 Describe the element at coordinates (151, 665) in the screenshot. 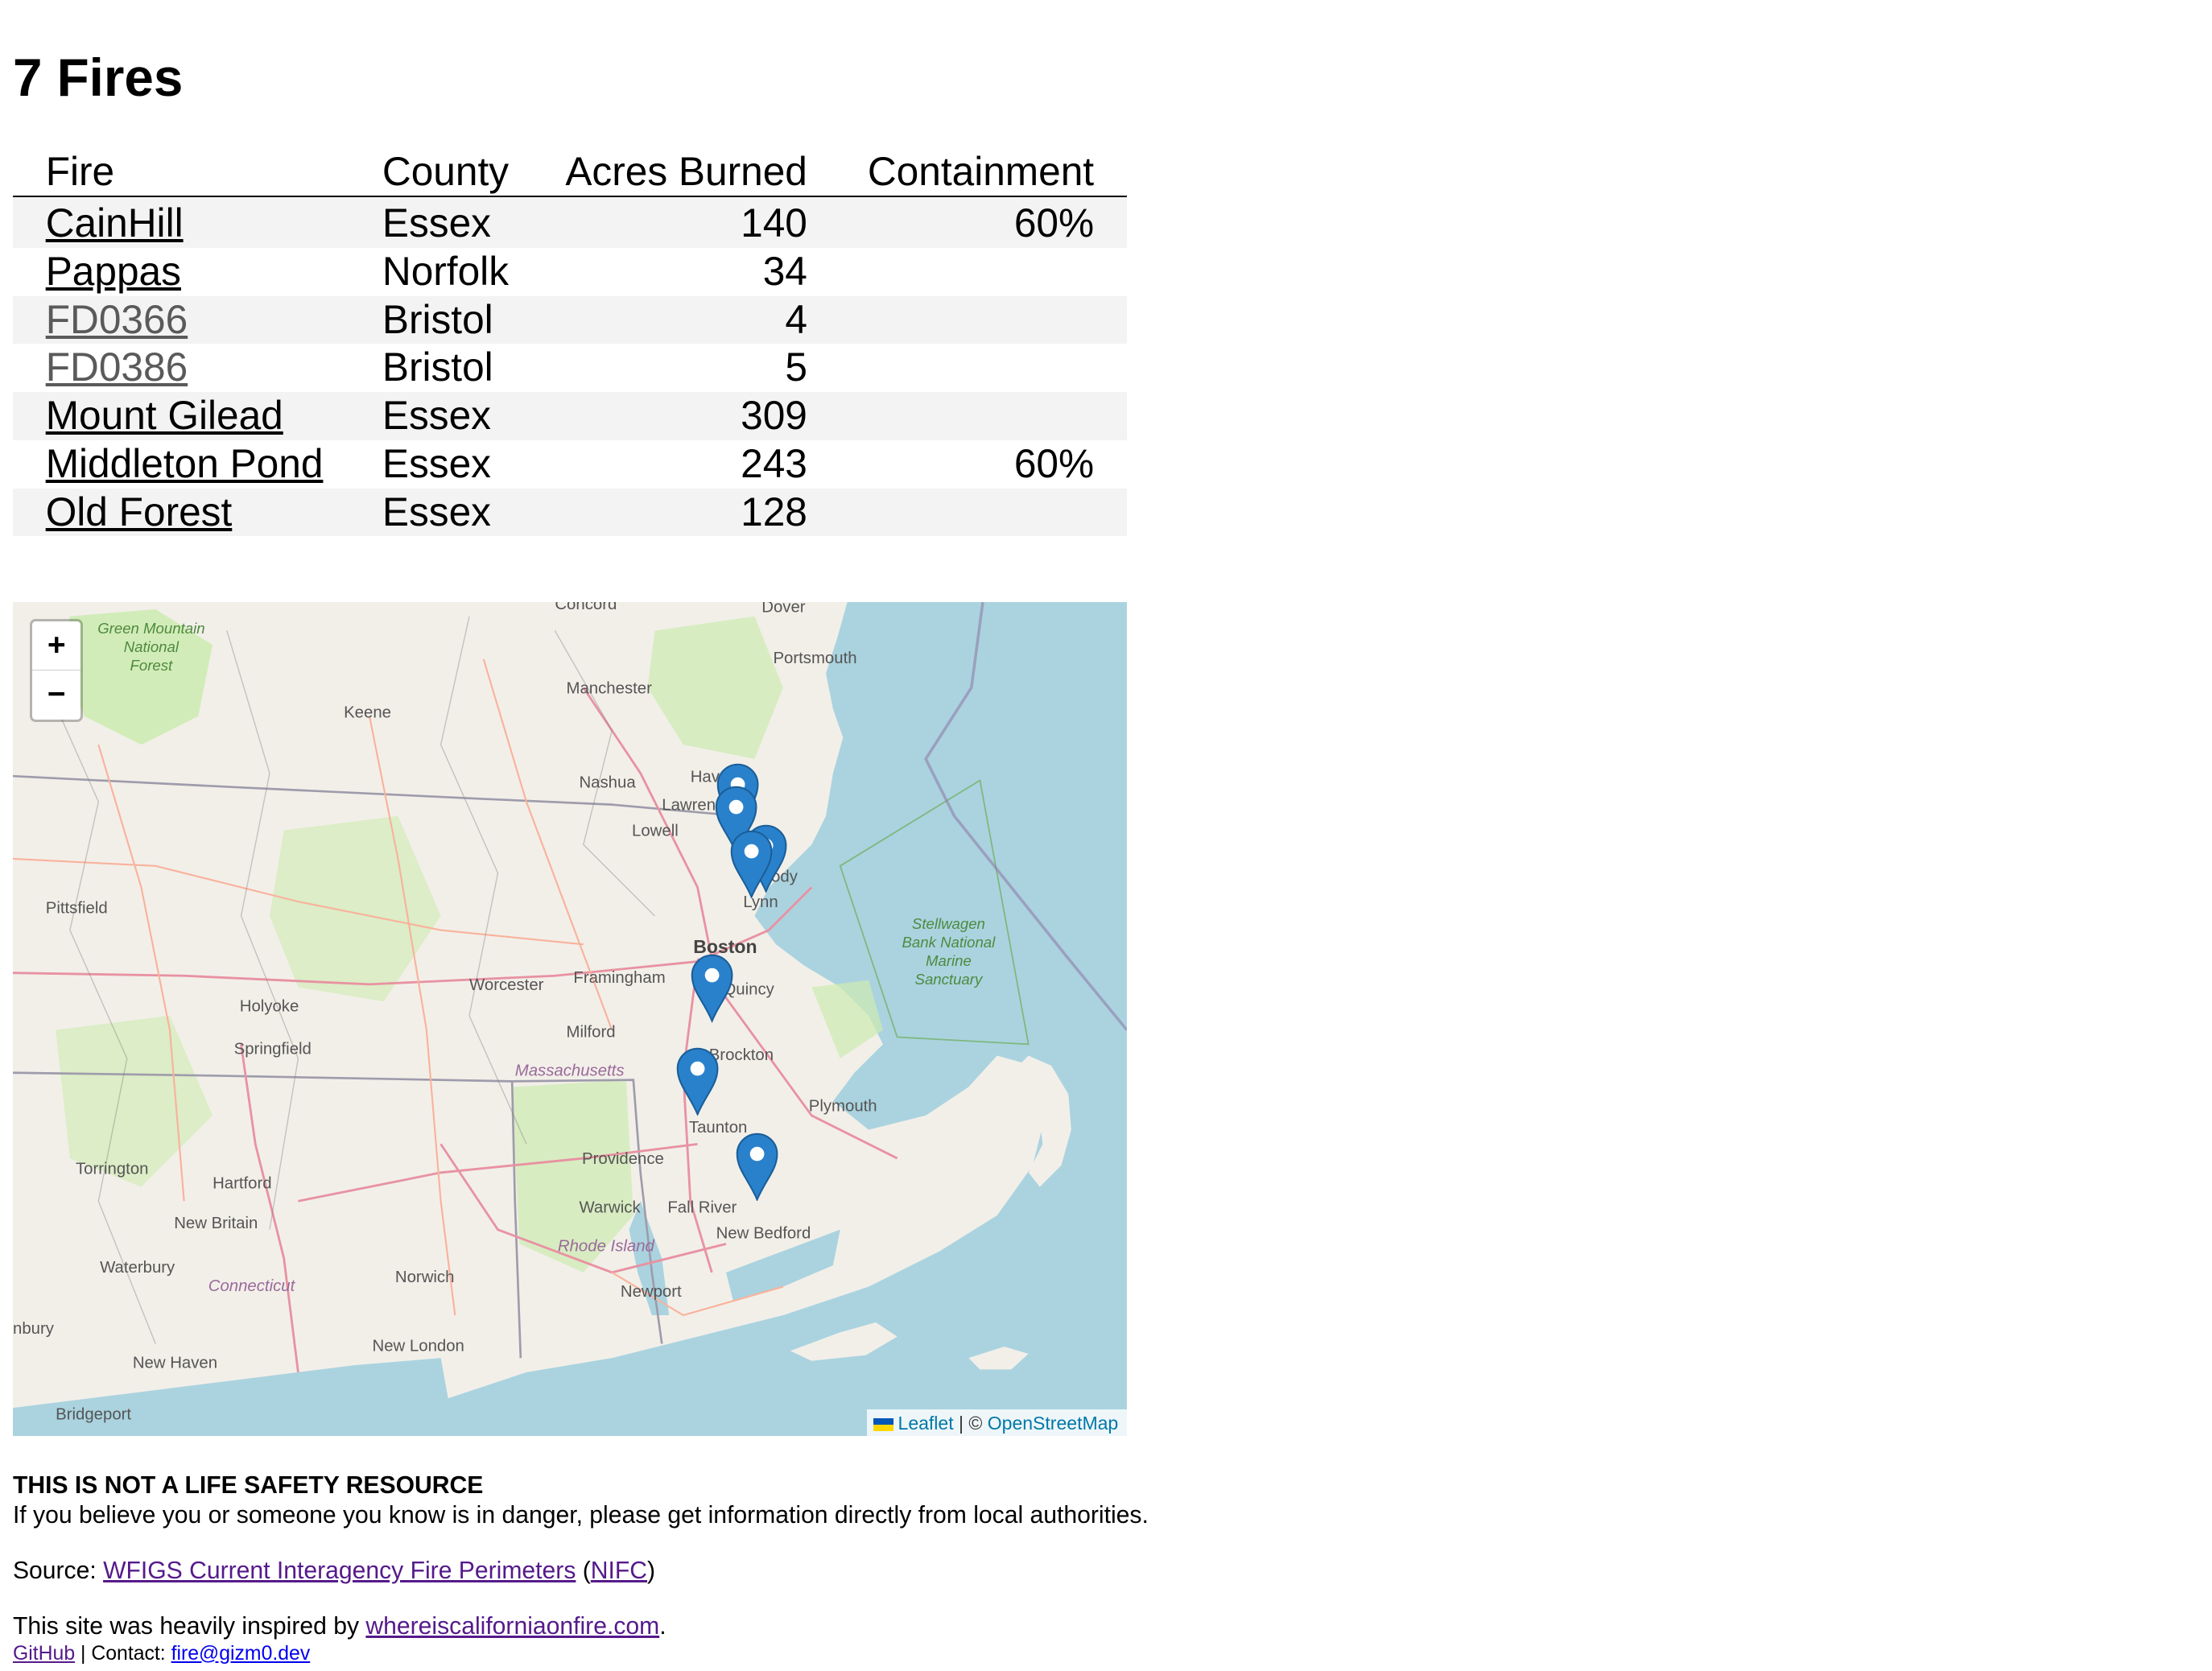

I see `map-label: Forest` at that location.